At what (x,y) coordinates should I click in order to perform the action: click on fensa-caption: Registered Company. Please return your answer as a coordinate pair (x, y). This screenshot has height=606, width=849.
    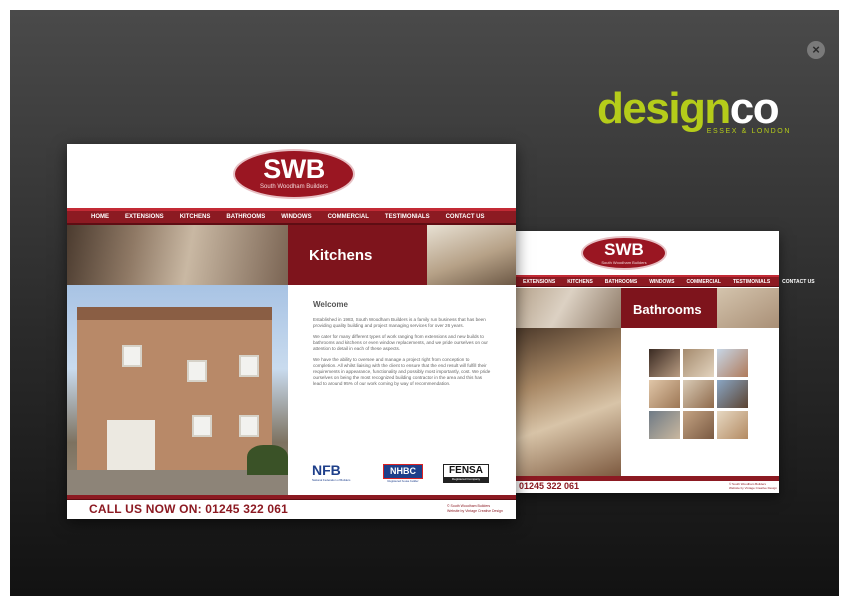
    Looking at the image, I should click on (466, 479).